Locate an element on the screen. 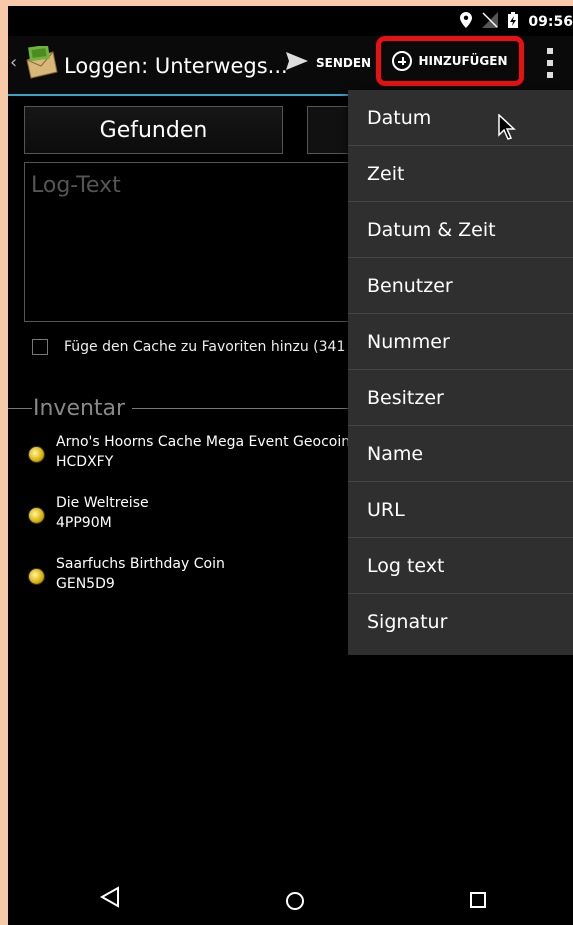 The image size is (573, 925). navigation-bar is located at coordinates (290, 899).